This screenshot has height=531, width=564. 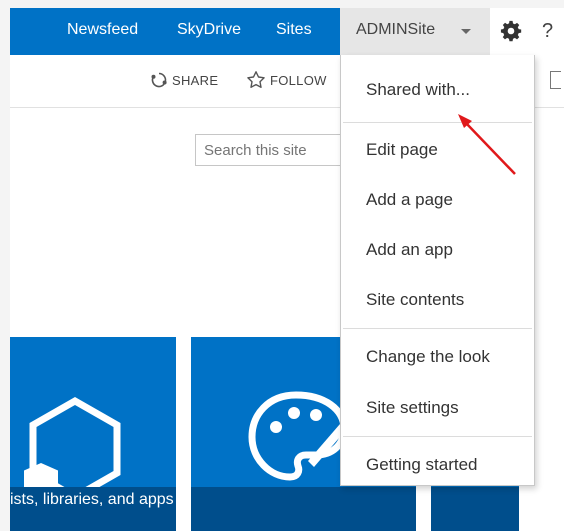 What do you see at coordinates (159, 80) in the screenshot?
I see `share-icon` at bounding box center [159, 80].